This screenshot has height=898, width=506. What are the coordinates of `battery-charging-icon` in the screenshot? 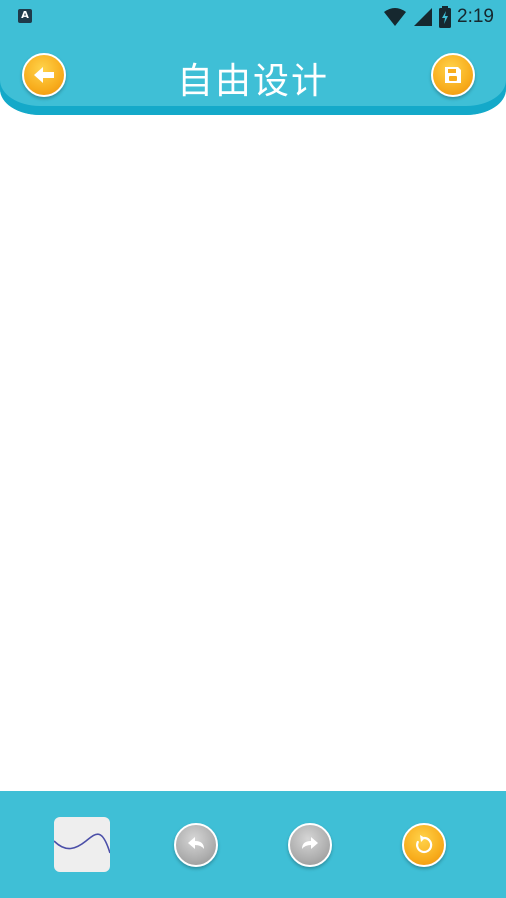 It's located at (445, 17).